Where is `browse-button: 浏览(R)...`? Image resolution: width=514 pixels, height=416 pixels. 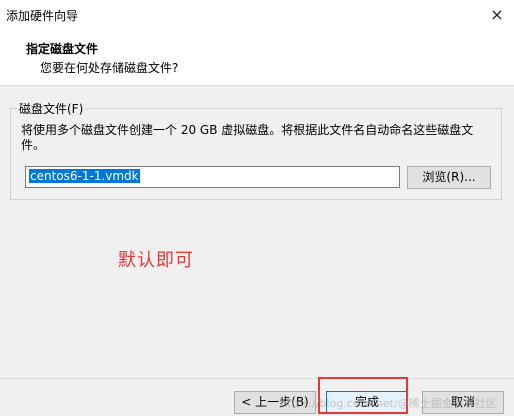 browse-button: 浏览(R)... is located at coordinates (449, 177).